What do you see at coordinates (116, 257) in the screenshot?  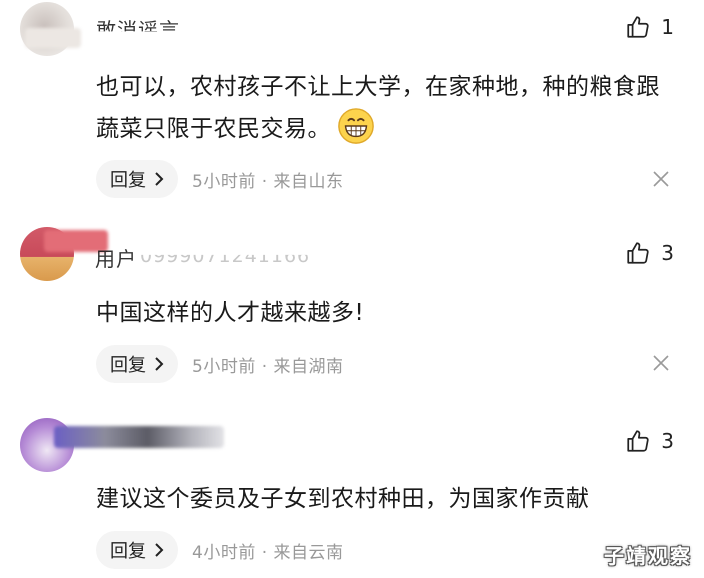 I see `username: 用户` at bounding box center [116, 257].